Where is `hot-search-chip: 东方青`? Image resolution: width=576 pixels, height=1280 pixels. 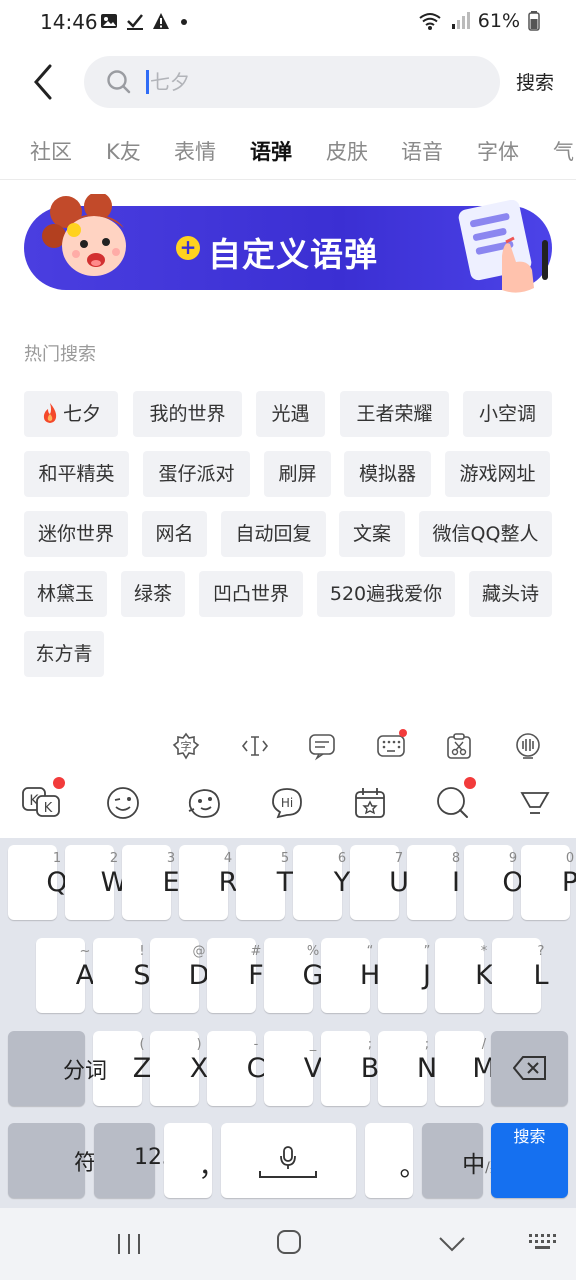
hot-search-chip: 东方青 is located at coordinates (64, 654).